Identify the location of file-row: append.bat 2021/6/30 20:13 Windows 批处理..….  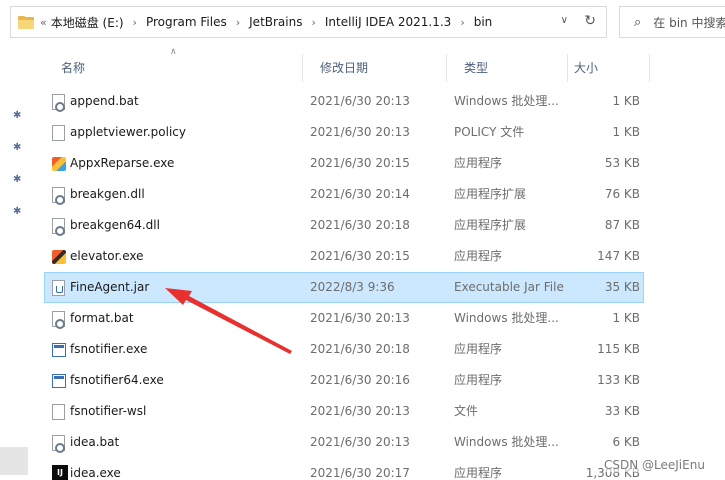
(344, 101).